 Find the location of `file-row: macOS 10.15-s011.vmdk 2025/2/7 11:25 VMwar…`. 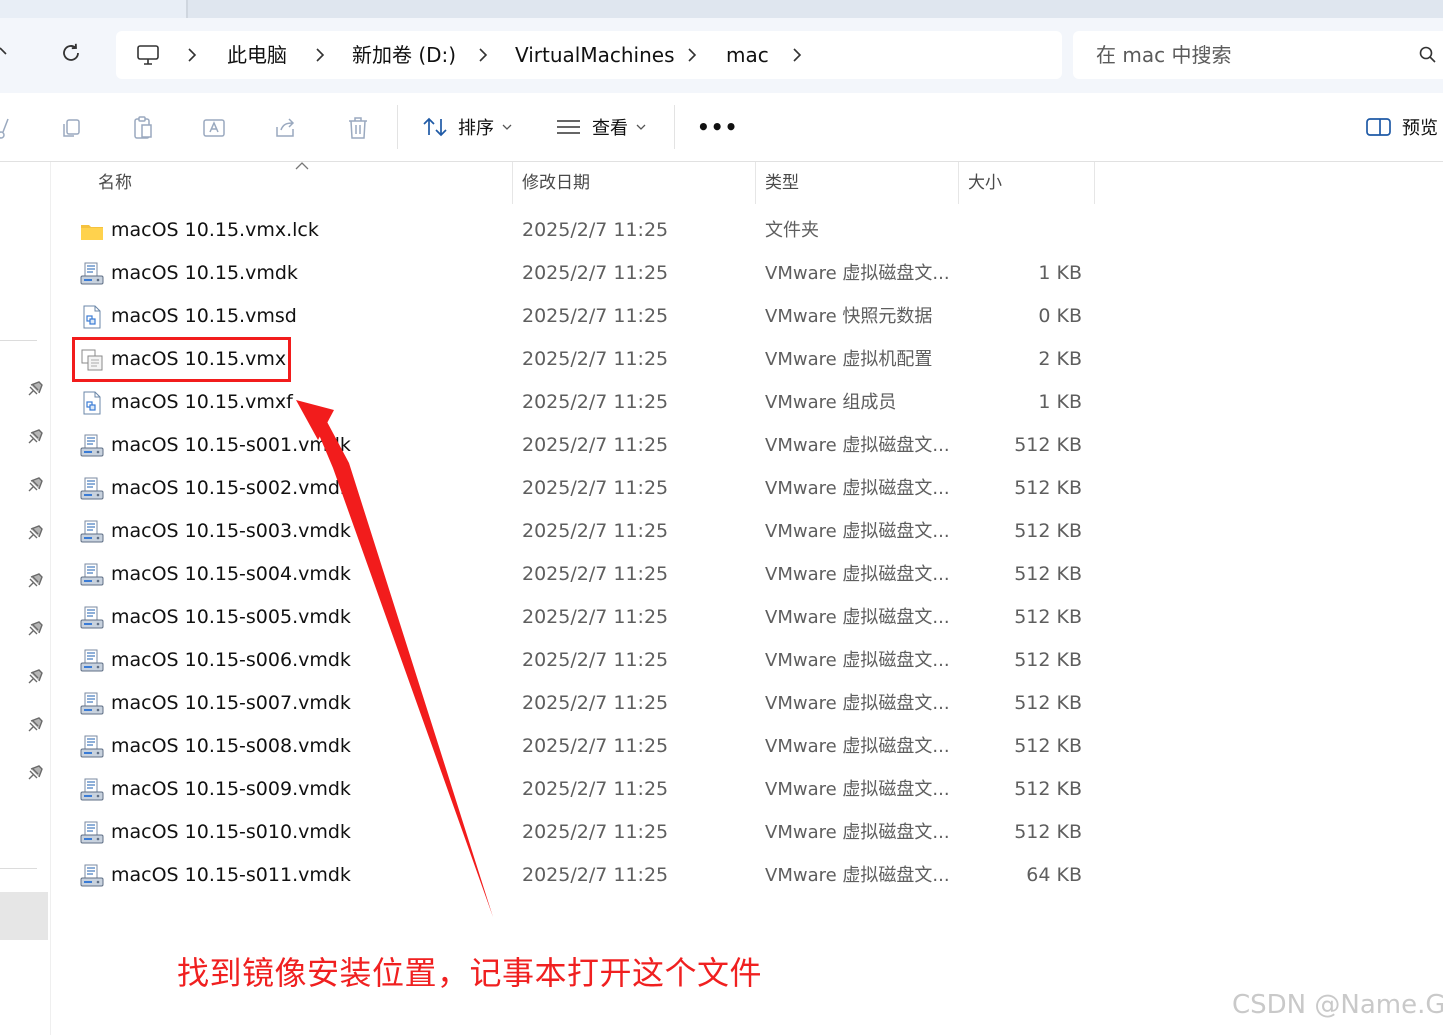

file-row: macOS 10.15-s011.vmdk 2025/2/7 11:25 VMwar… is located at coordinates (590, 875).